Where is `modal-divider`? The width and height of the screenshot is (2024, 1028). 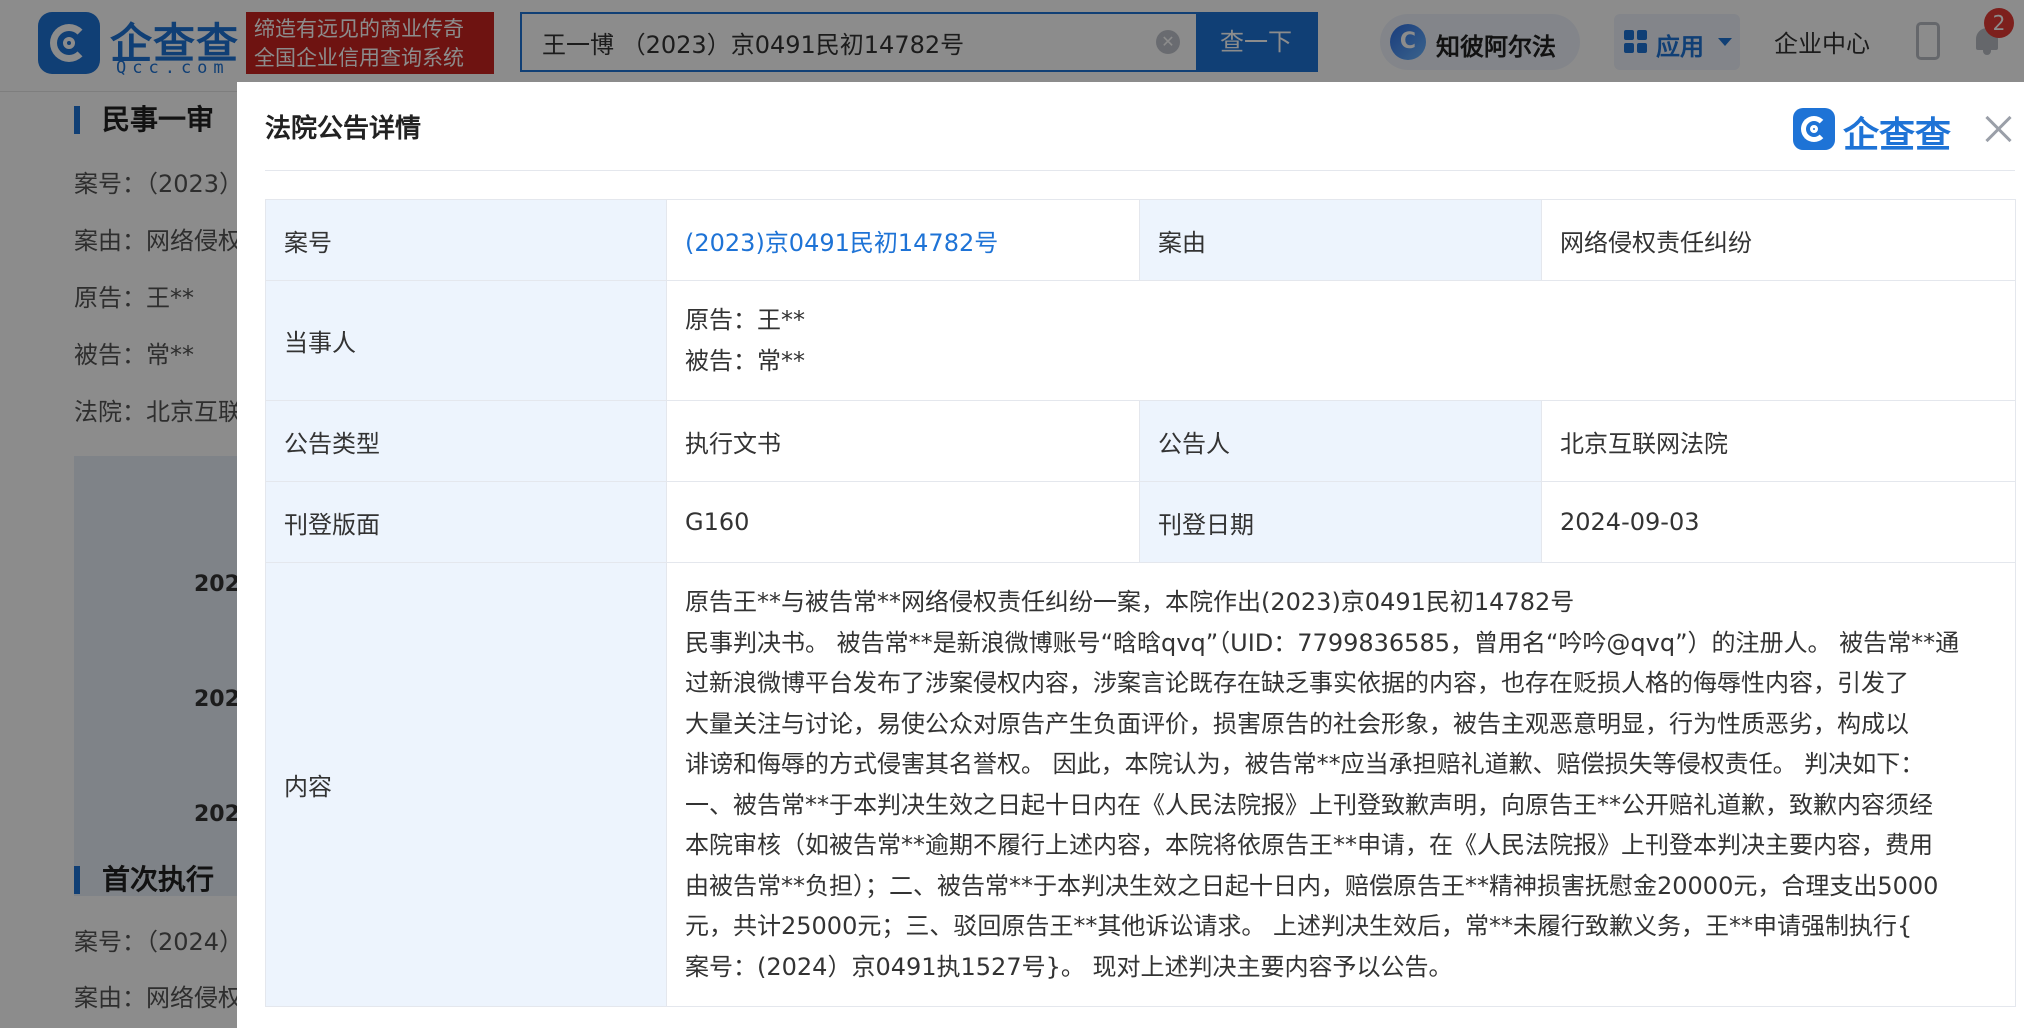
modal-divider is located at coordinates (1140, 170).